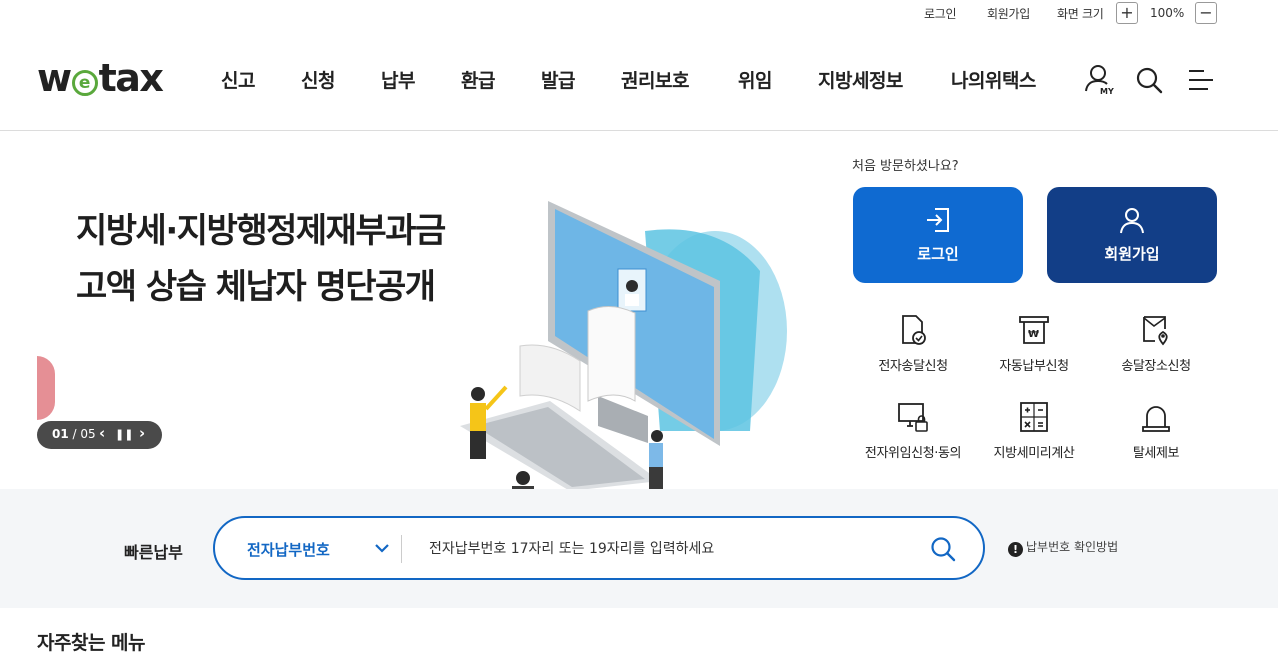 Image resolution: width=1278 pixels, height=663 pixels. I want to click on payment-type-select: 전자납부번호, so click(288, 549).